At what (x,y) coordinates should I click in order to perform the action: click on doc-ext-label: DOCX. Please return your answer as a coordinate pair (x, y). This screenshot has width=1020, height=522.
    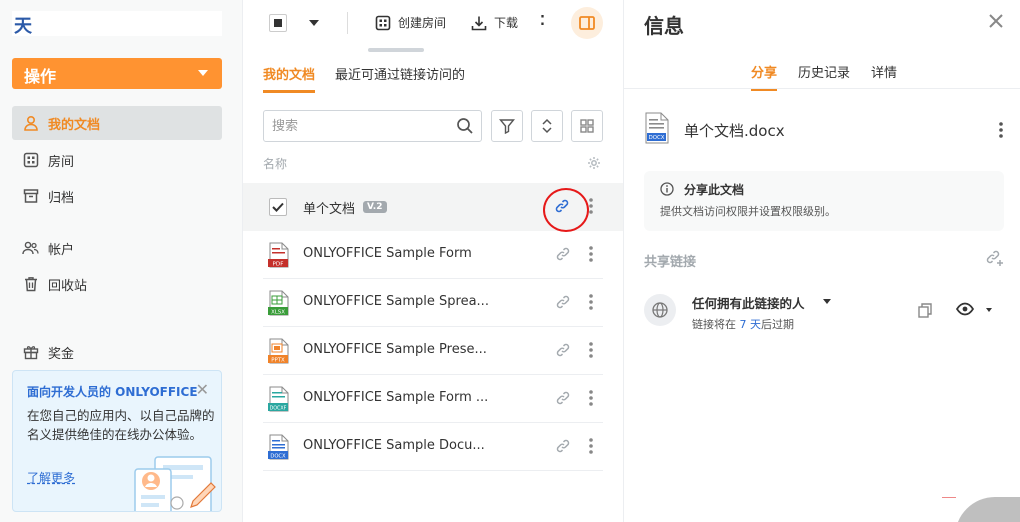
    Looking at the image, I should click on (657, 138).